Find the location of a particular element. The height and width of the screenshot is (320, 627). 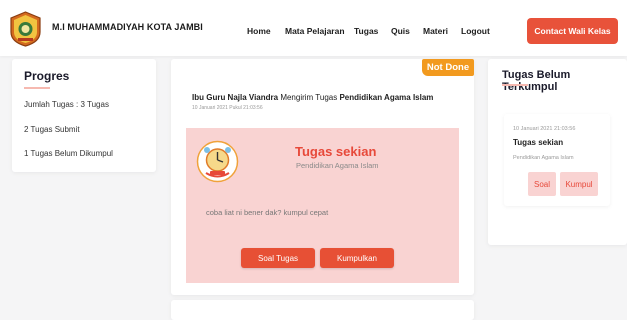

brand-name: M.I MUHAMMADIYAH KOTA JAMBI is located at coordinates (127, 27).